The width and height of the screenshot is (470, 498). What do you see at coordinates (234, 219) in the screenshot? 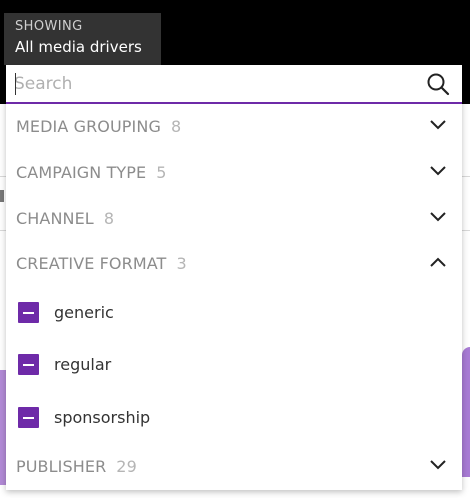
I see `group-channel: CHANNEL 8` at bounding box center [234, 219].